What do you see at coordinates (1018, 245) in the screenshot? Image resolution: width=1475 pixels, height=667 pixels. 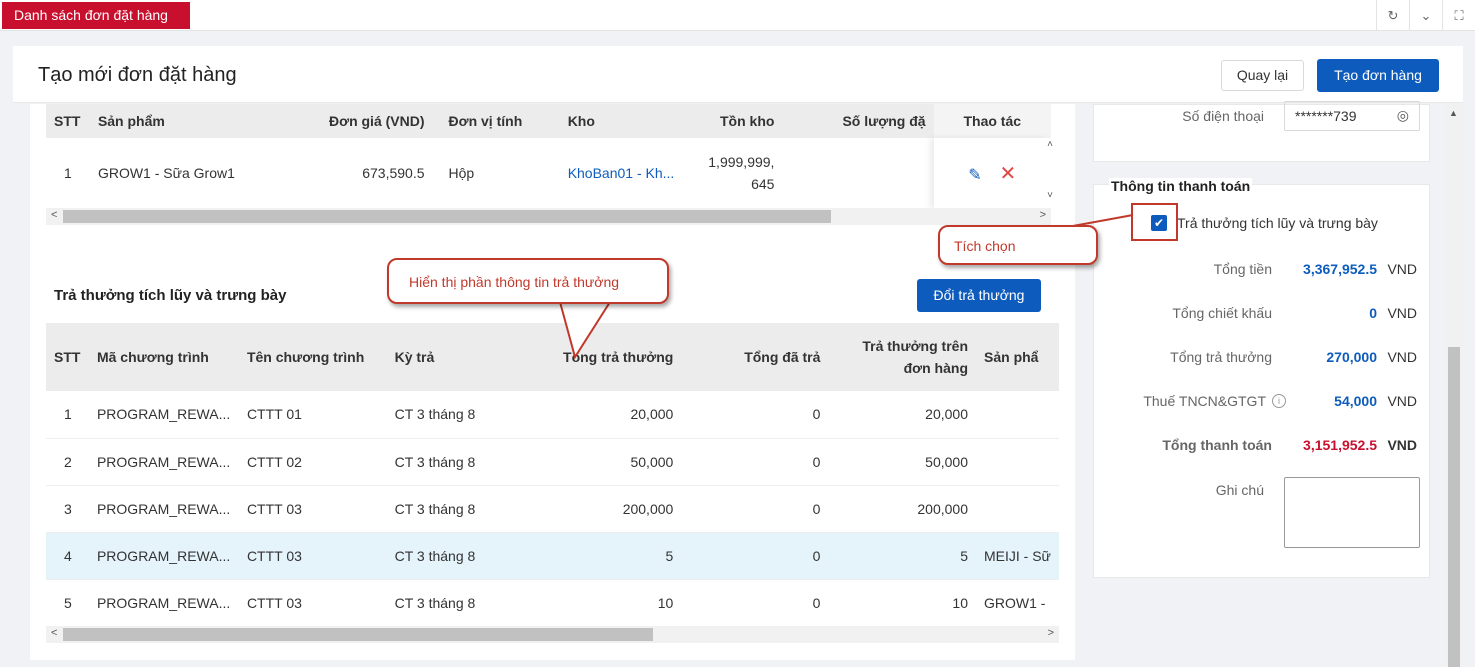 I see `callout-tick: Tích chọn` at bounding box center [1018, 245].